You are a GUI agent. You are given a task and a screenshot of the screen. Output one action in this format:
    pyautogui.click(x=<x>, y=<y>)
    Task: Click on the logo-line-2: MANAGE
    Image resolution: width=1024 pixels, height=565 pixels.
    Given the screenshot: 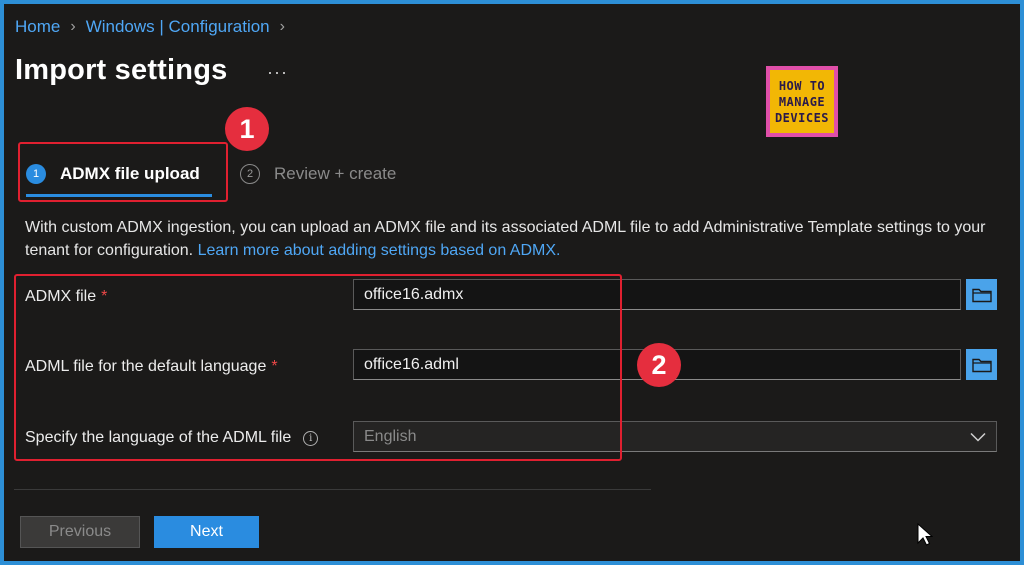 What is the action you would take?
    pyautogui.click(x=802, y=101)
    